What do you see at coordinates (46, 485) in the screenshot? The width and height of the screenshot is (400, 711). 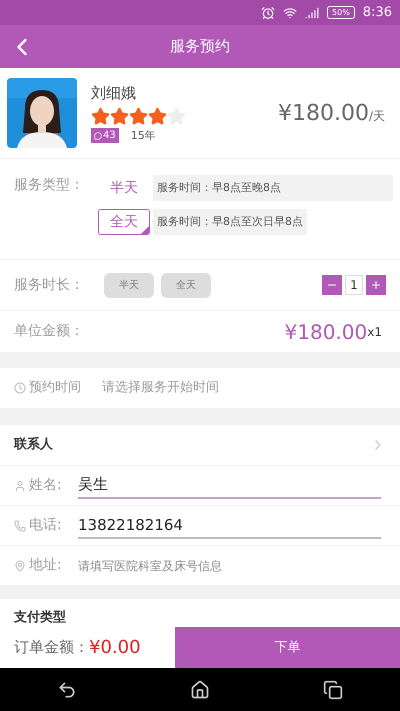 I see `field-label: 姓名:` at bounding box center [46, 485].